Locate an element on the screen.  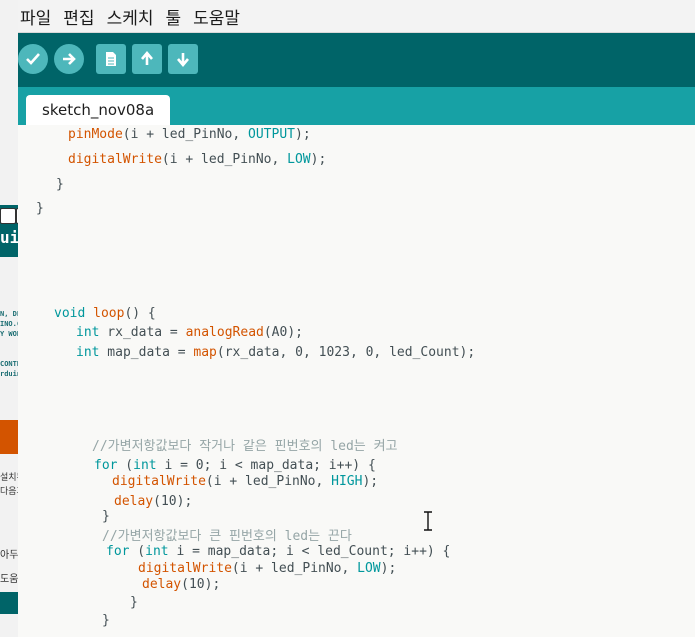
code-token: (rx_data, 0, 1023, 0, led_Count); is located at coordinates (346, 352).